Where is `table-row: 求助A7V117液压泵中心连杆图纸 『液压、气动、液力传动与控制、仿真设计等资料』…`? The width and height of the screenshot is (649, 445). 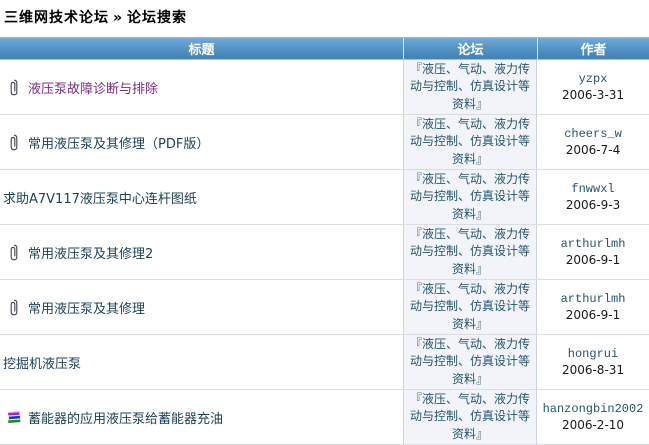 table-row: 求助A7V117液压泵中心连杆图纸 『液压、气动、液力传动与控制、仿真设计等资料』… is located at coordinates (324, 197).